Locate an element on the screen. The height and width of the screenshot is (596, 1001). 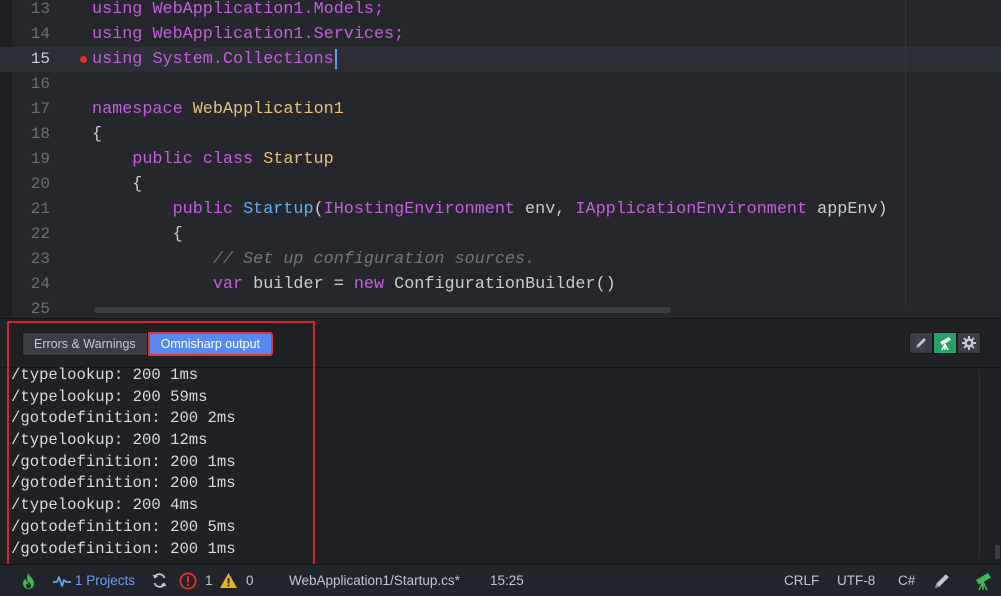
panel-tabs: Errors & Warnings Omnisharp output is located at coordinates (148, 344).